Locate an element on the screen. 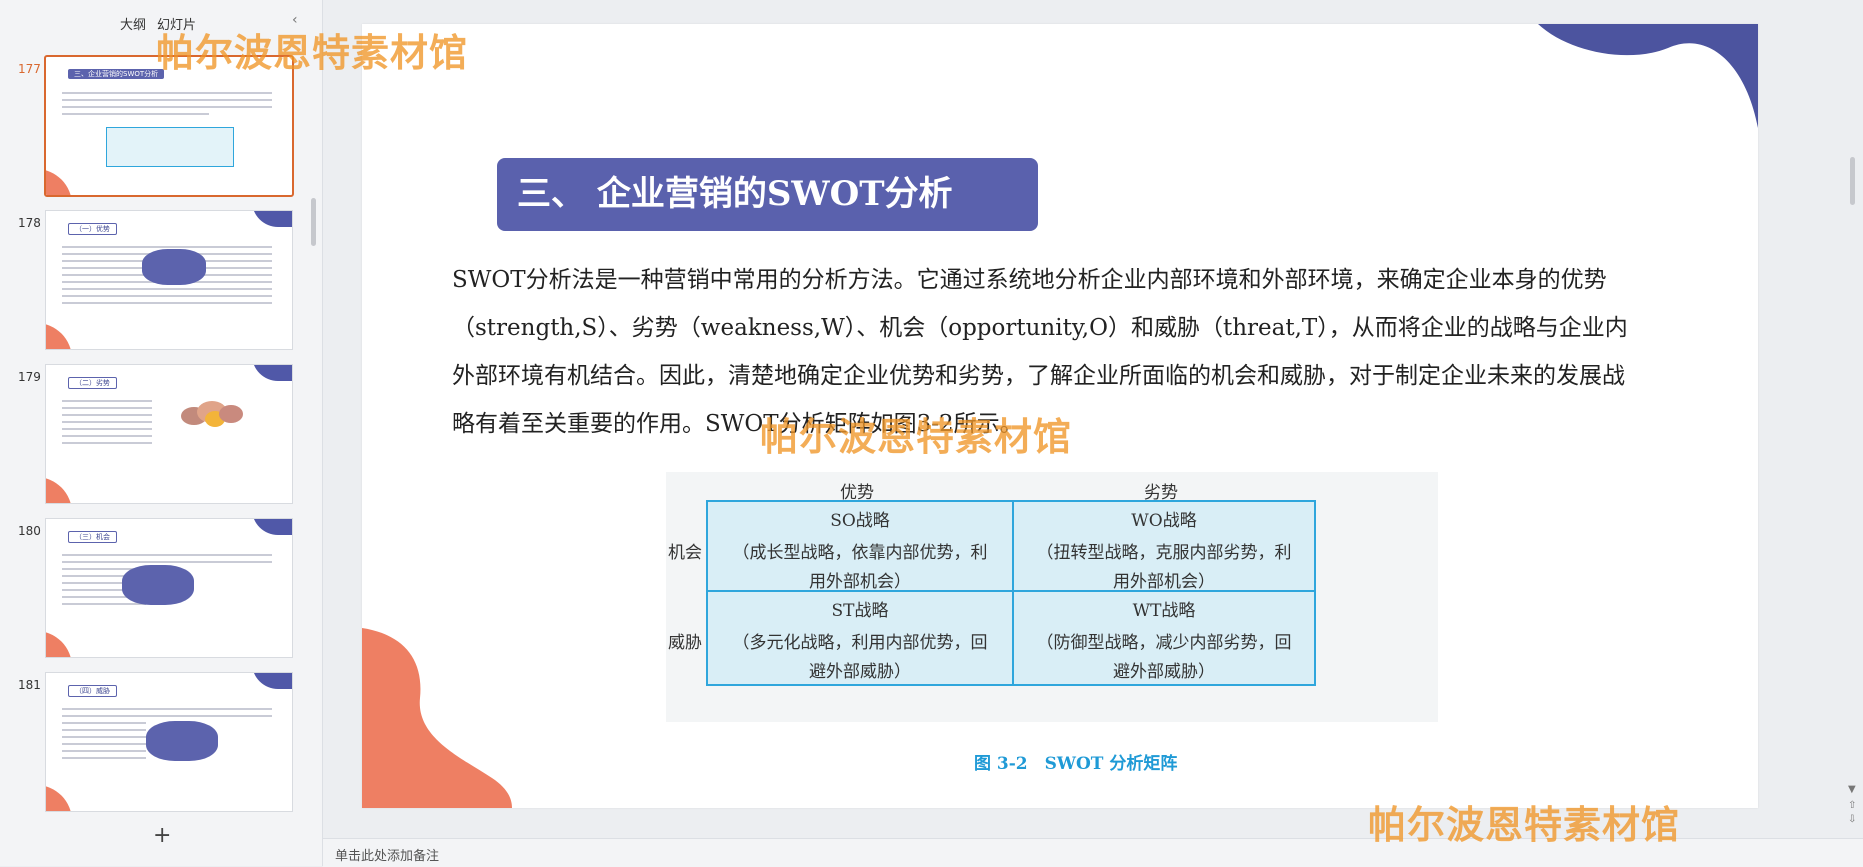  slide-thumbnail: （三）机会 is located at coordinates (169, 588).